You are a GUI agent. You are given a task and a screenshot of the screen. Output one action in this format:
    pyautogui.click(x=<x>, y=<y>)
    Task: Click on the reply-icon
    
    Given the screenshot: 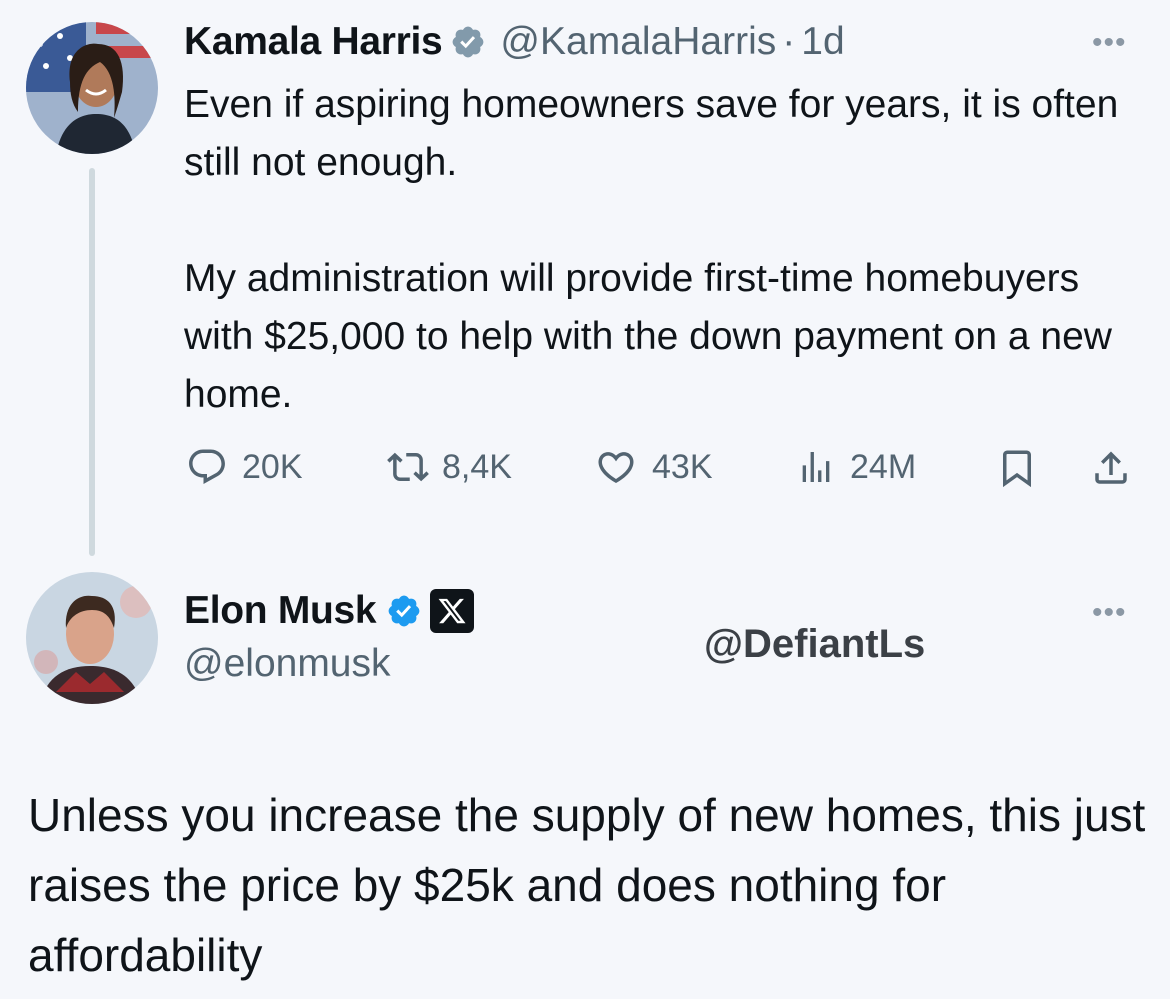 What is the action you would take?
    pyautogui.click(x=207, y=466)
    